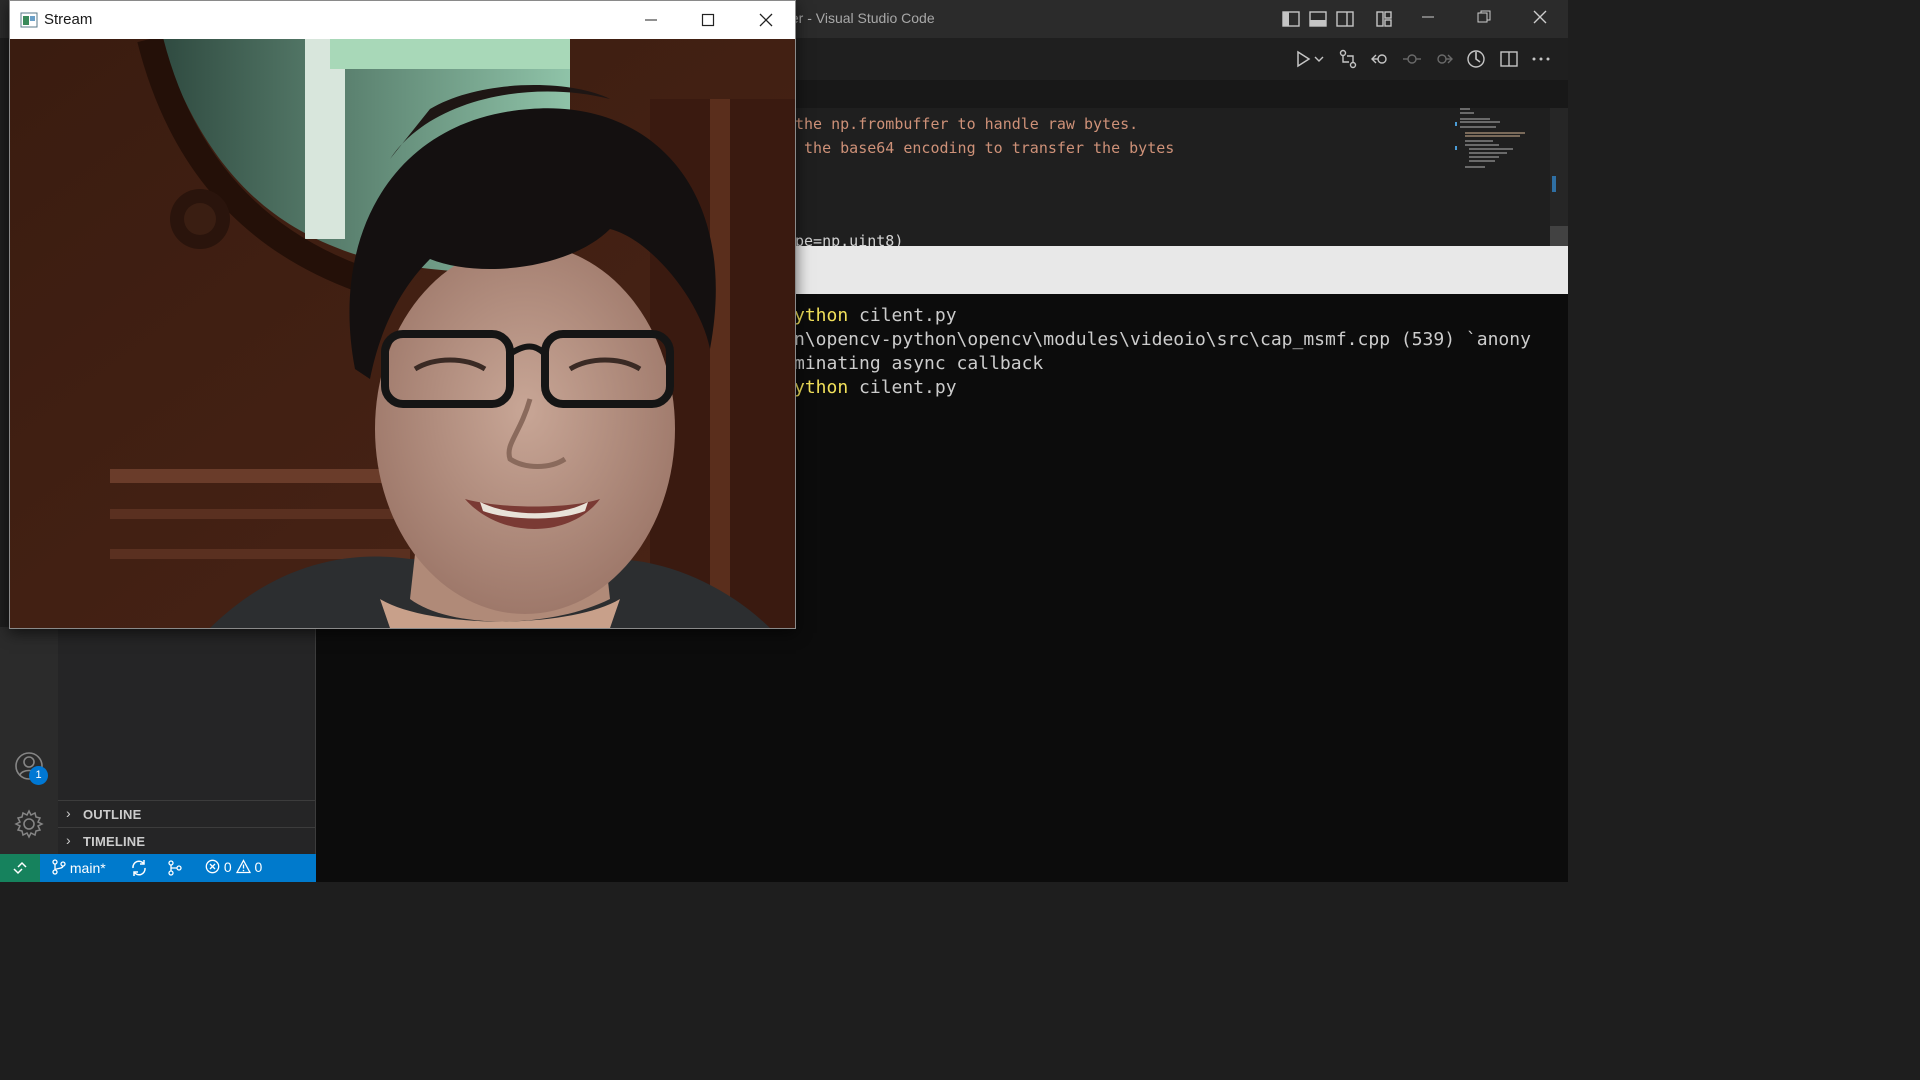  I want to click on remote-icon, so click(20, 868).